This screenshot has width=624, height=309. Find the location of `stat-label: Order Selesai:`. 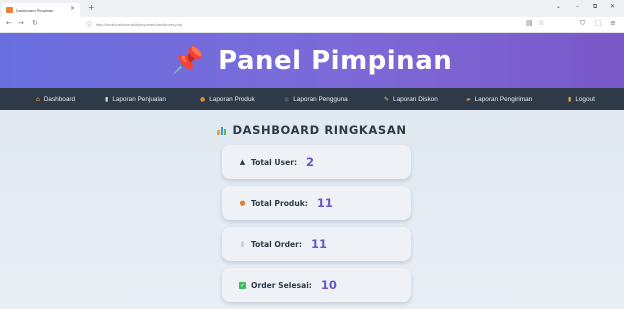

stat-label: Order Selesai: is located at coordinates (281, 285).